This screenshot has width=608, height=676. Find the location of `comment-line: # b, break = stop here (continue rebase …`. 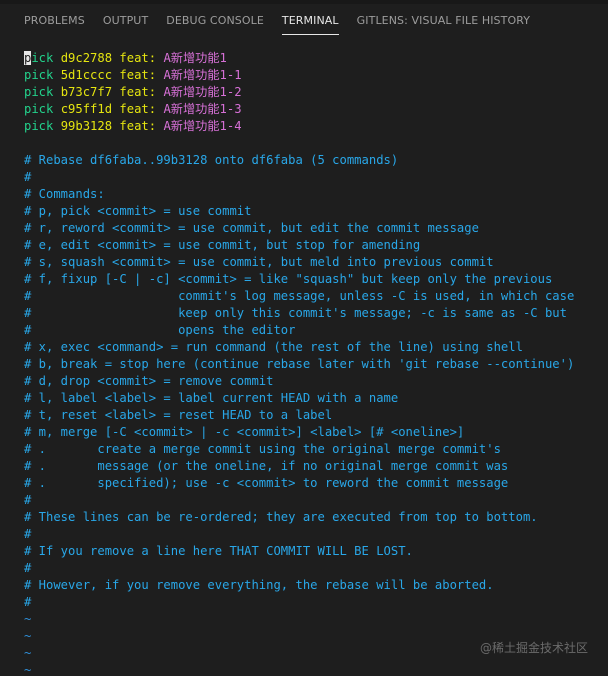

comment-line: # b, break = stop here (continue rebase … is located at coordinates (299, 364).